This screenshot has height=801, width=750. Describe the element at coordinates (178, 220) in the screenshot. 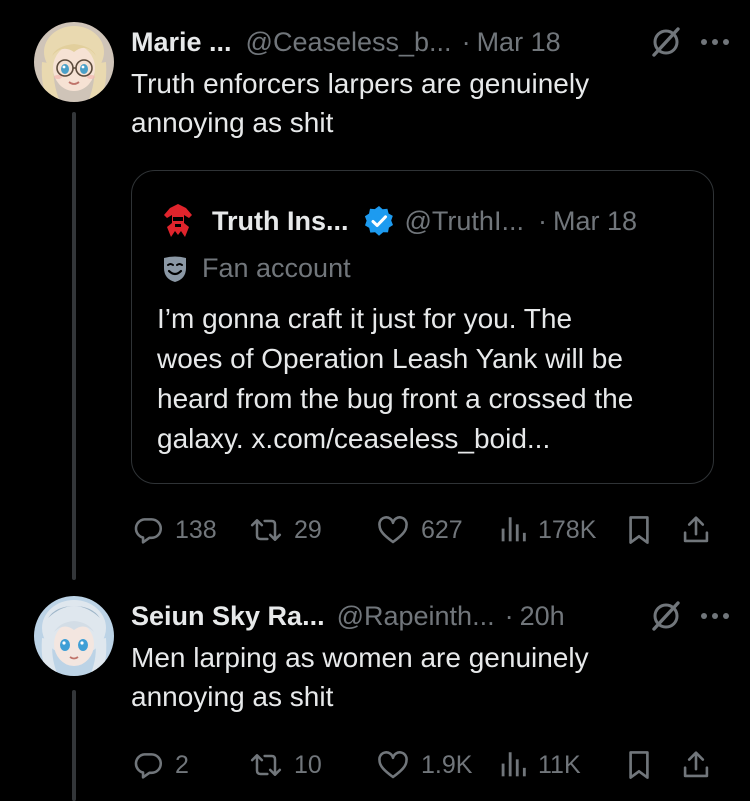

I see `truth-logo-icon` at that location.